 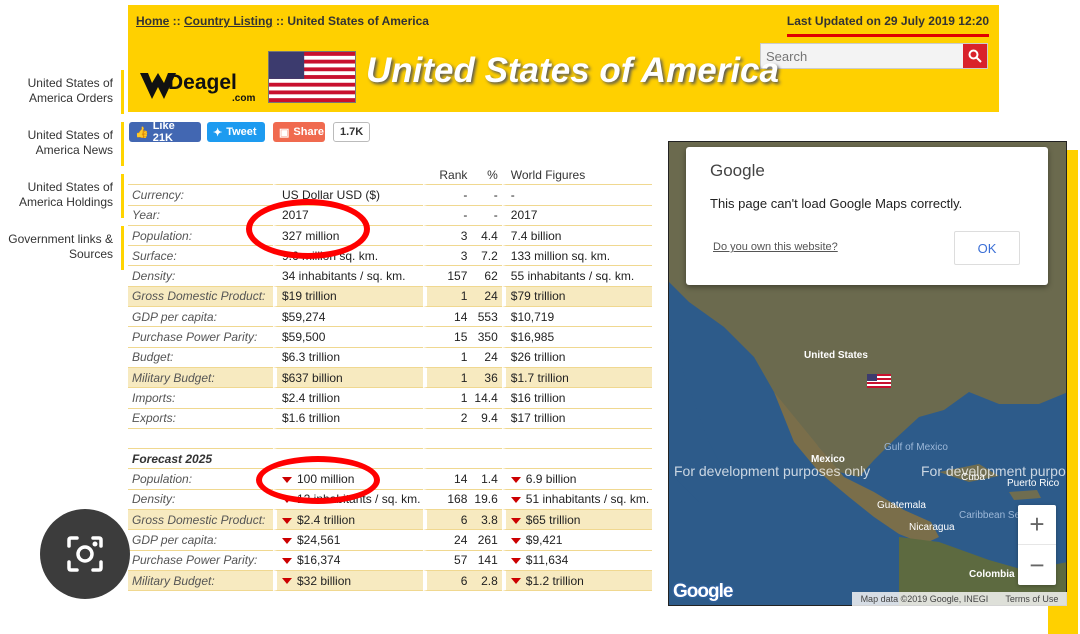 What do you see at coordinates (1031, 599) in the screenshot?
I see `terms-of-use-link: Terms of Use` at bounding box center [1031, 599].